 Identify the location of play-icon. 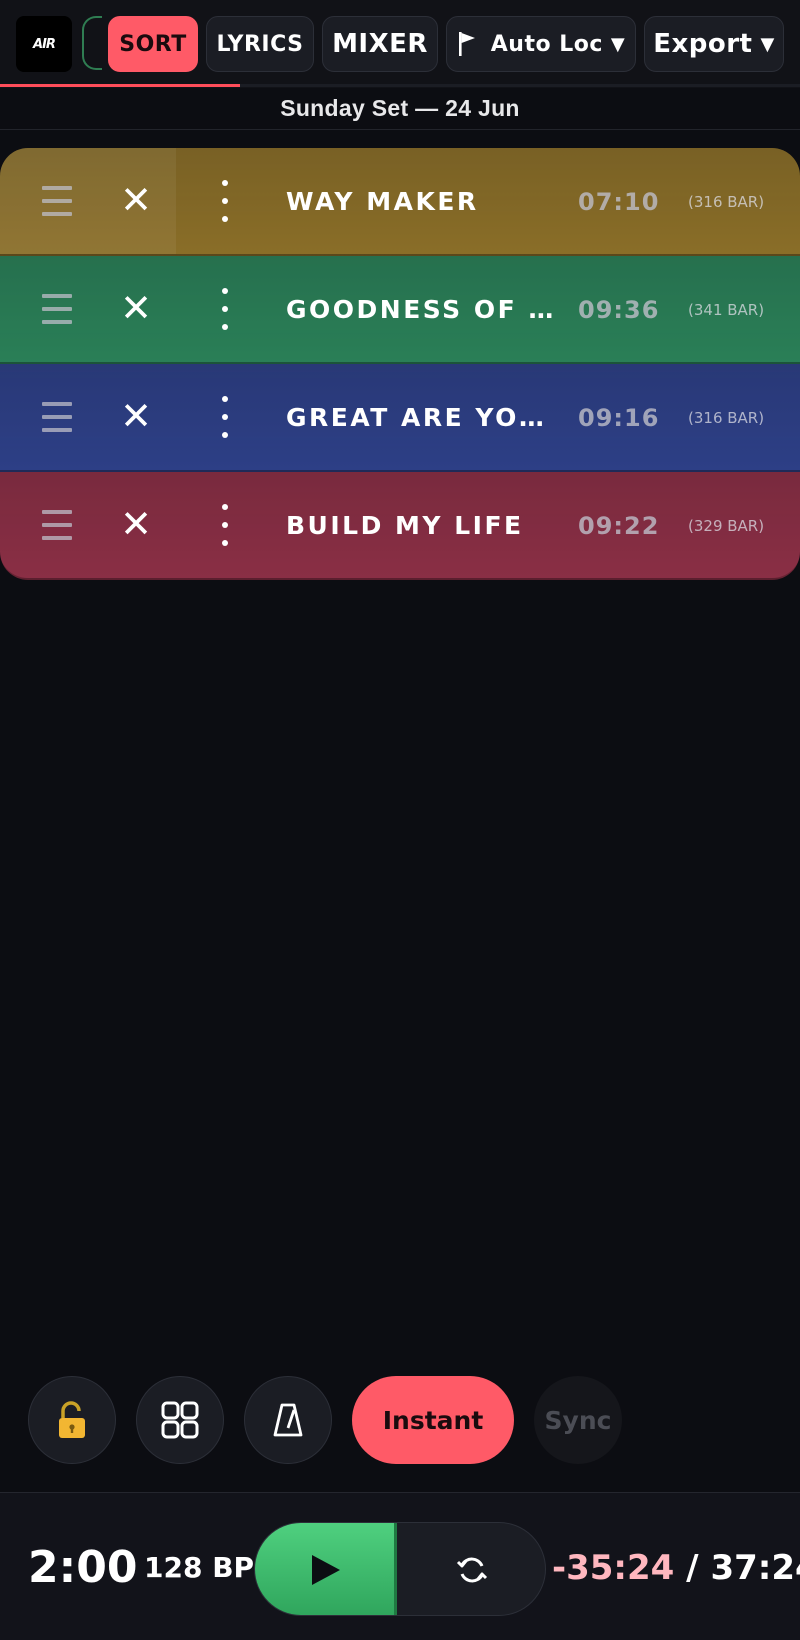
(325, 1570).